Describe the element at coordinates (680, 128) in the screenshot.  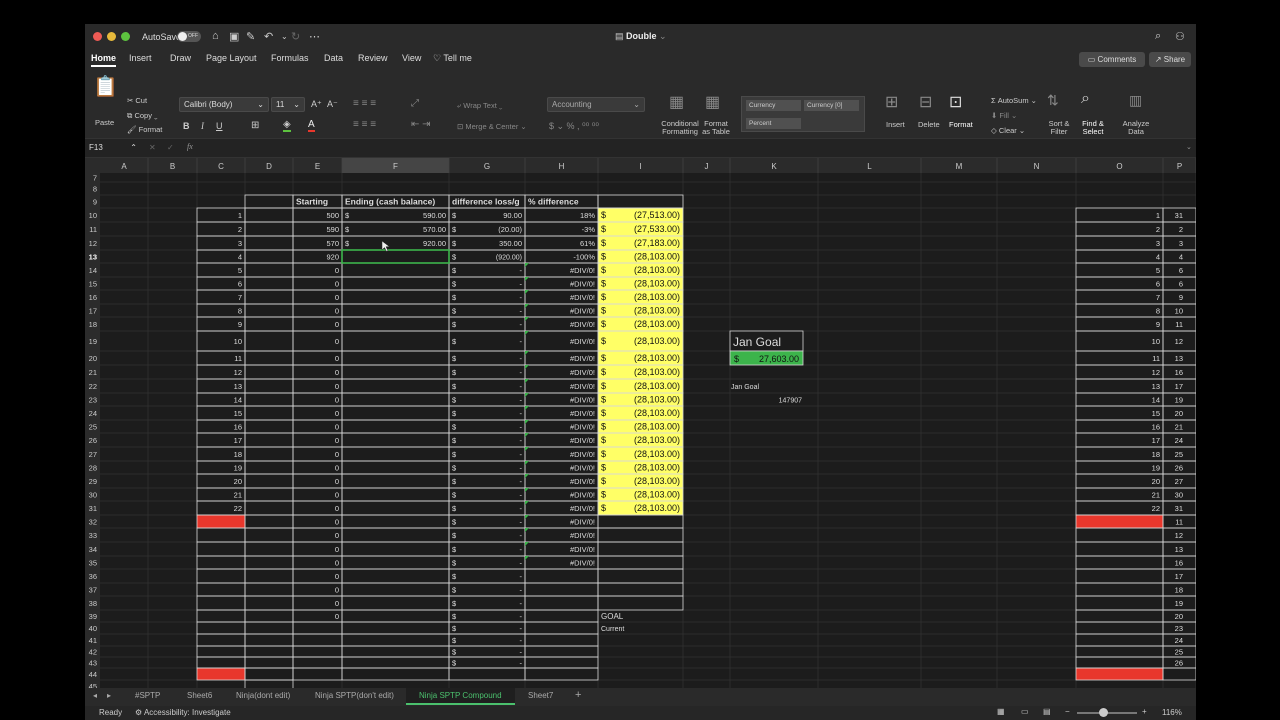
I see `conditional-formatting-button: Conditional Formatting` at that location.